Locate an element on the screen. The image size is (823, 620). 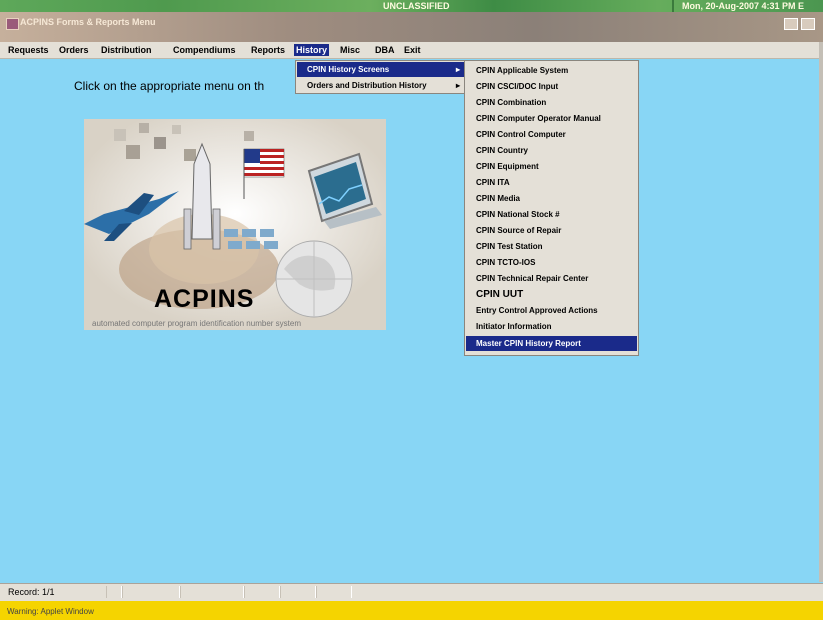
minimize-button is located at coordinates (791, 24).